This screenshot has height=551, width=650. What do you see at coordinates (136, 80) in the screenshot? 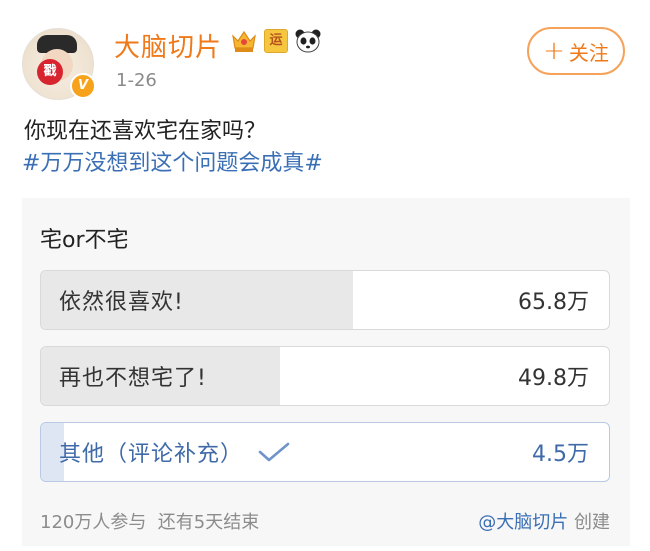
I see `post-date: 1-26` at bounding box center [136, 80].